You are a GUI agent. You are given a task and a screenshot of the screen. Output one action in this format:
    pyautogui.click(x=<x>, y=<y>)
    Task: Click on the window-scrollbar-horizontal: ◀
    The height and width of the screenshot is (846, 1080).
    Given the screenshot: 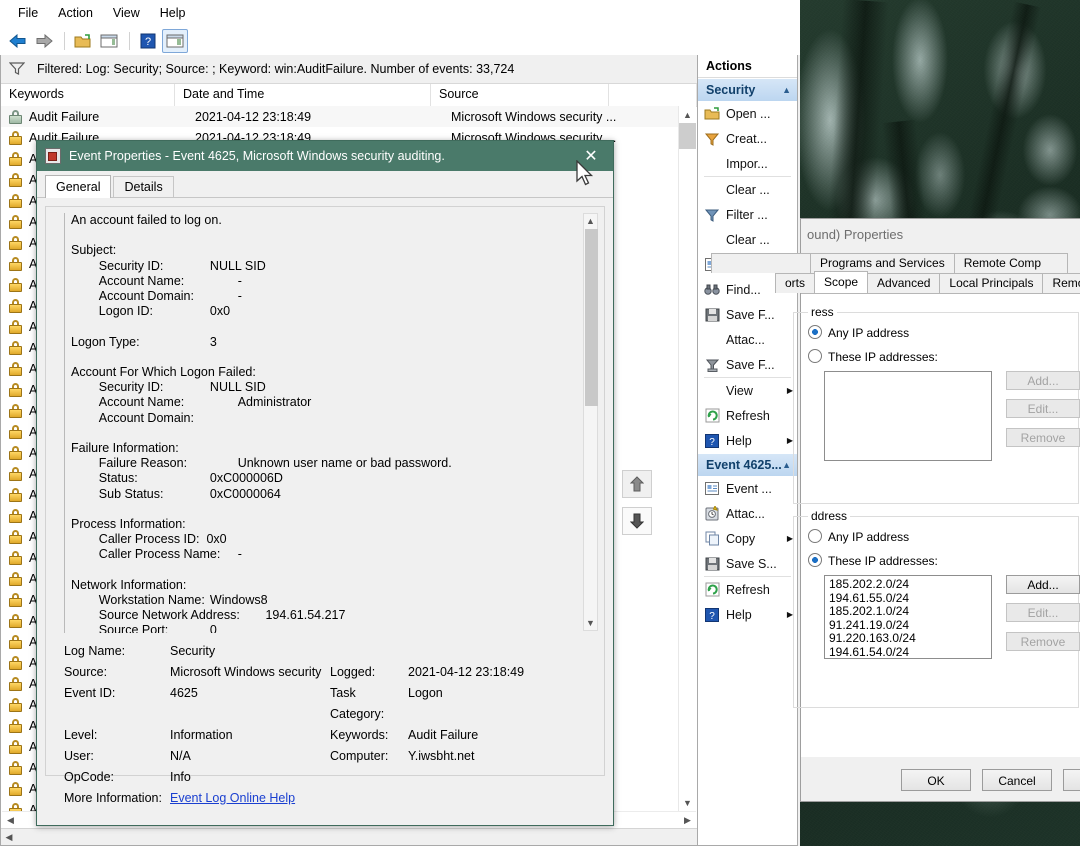 What is the action you would take?
    pyautogui.click(x=349, y=836)
    